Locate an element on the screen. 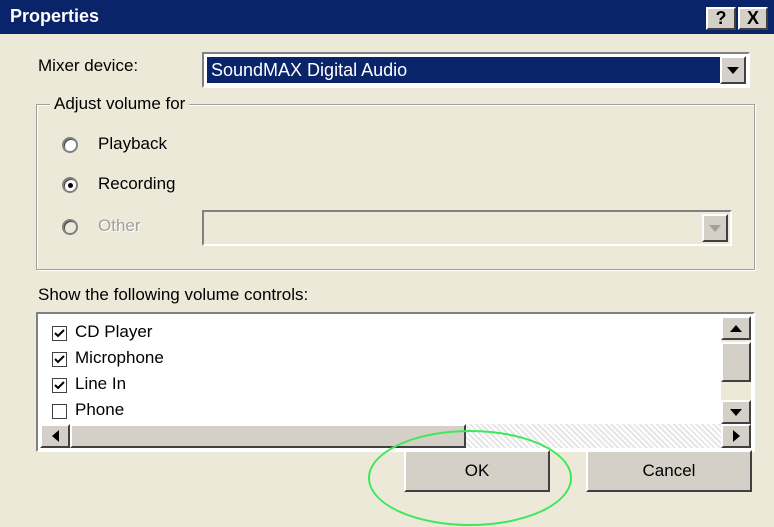 Image resolution: width=774 pixels, height=527 pixels. arrow-left-icon is located at coordinates (55, 436).